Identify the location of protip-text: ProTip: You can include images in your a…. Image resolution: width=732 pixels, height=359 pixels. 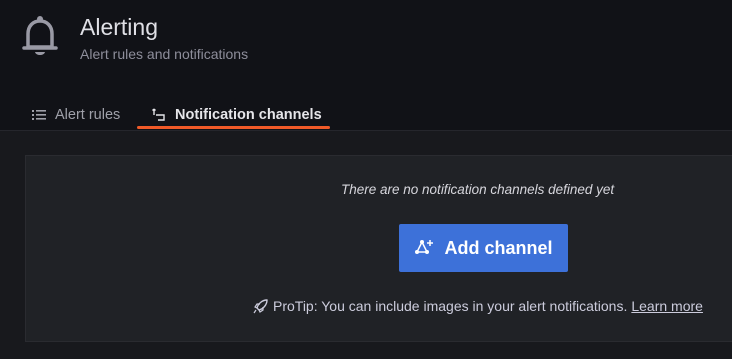
(450, 306).